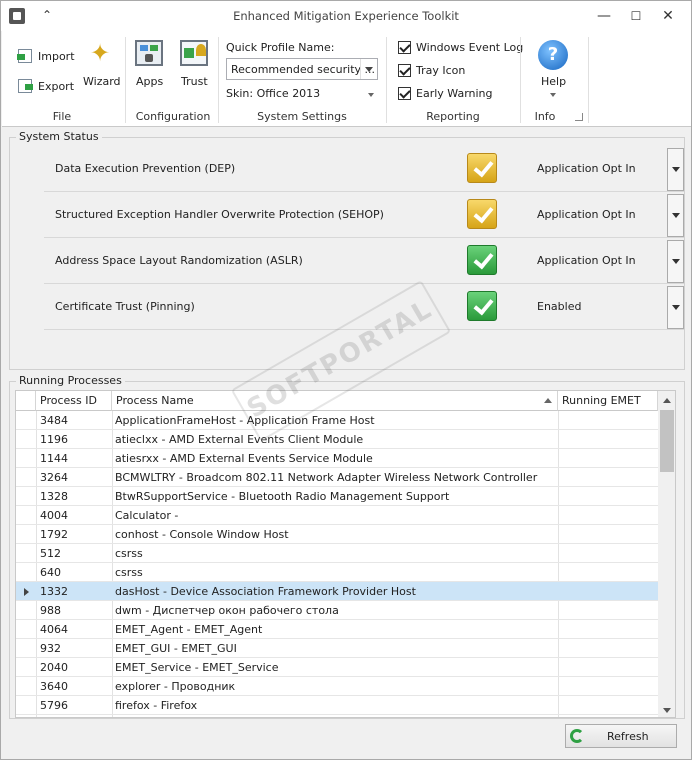 The image size is (692, 760). I want to click on tray-icon-label: Tray Icon, so click(441, 70).